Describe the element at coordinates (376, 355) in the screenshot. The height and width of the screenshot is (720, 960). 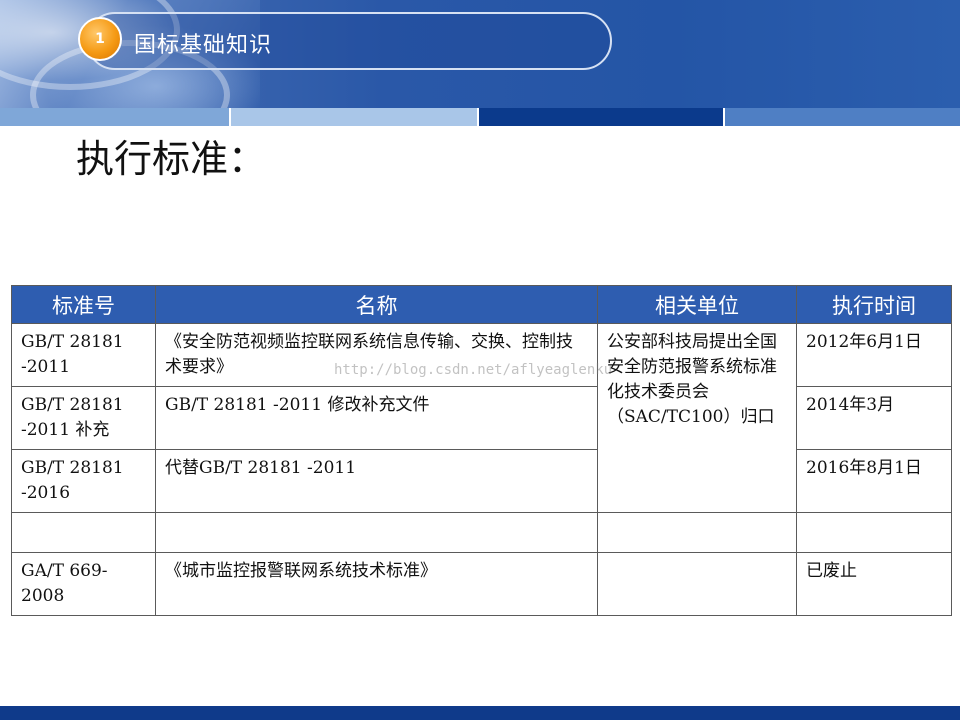
I see `cell-name: 《安全防范视频监控联网系统信息传输、交换、控制技术要求》` at that location.